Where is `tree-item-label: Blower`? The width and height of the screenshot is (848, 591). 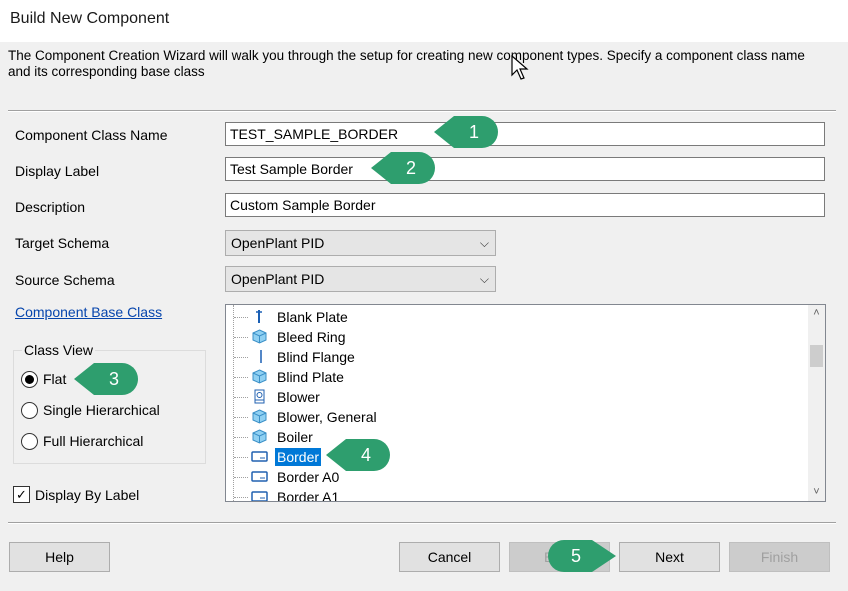 tree-item-label: Blower is located at coordinates (298, 397).